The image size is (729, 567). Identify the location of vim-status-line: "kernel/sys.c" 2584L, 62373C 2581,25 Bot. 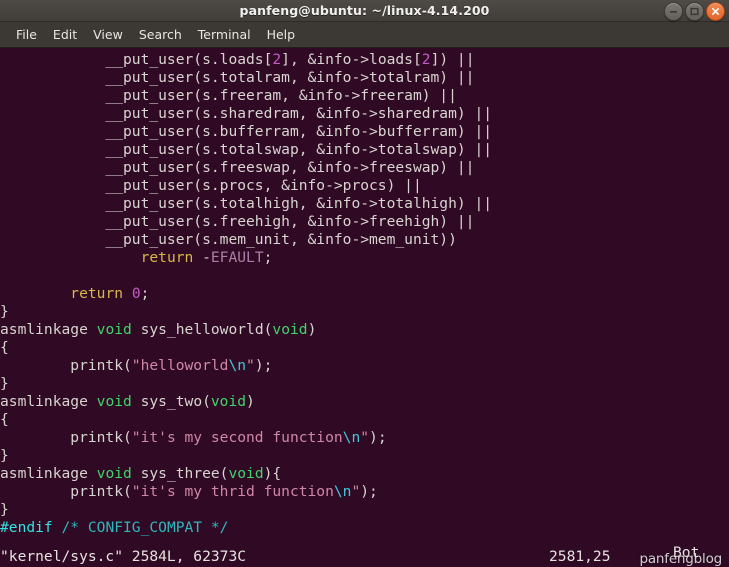
(364, 555).